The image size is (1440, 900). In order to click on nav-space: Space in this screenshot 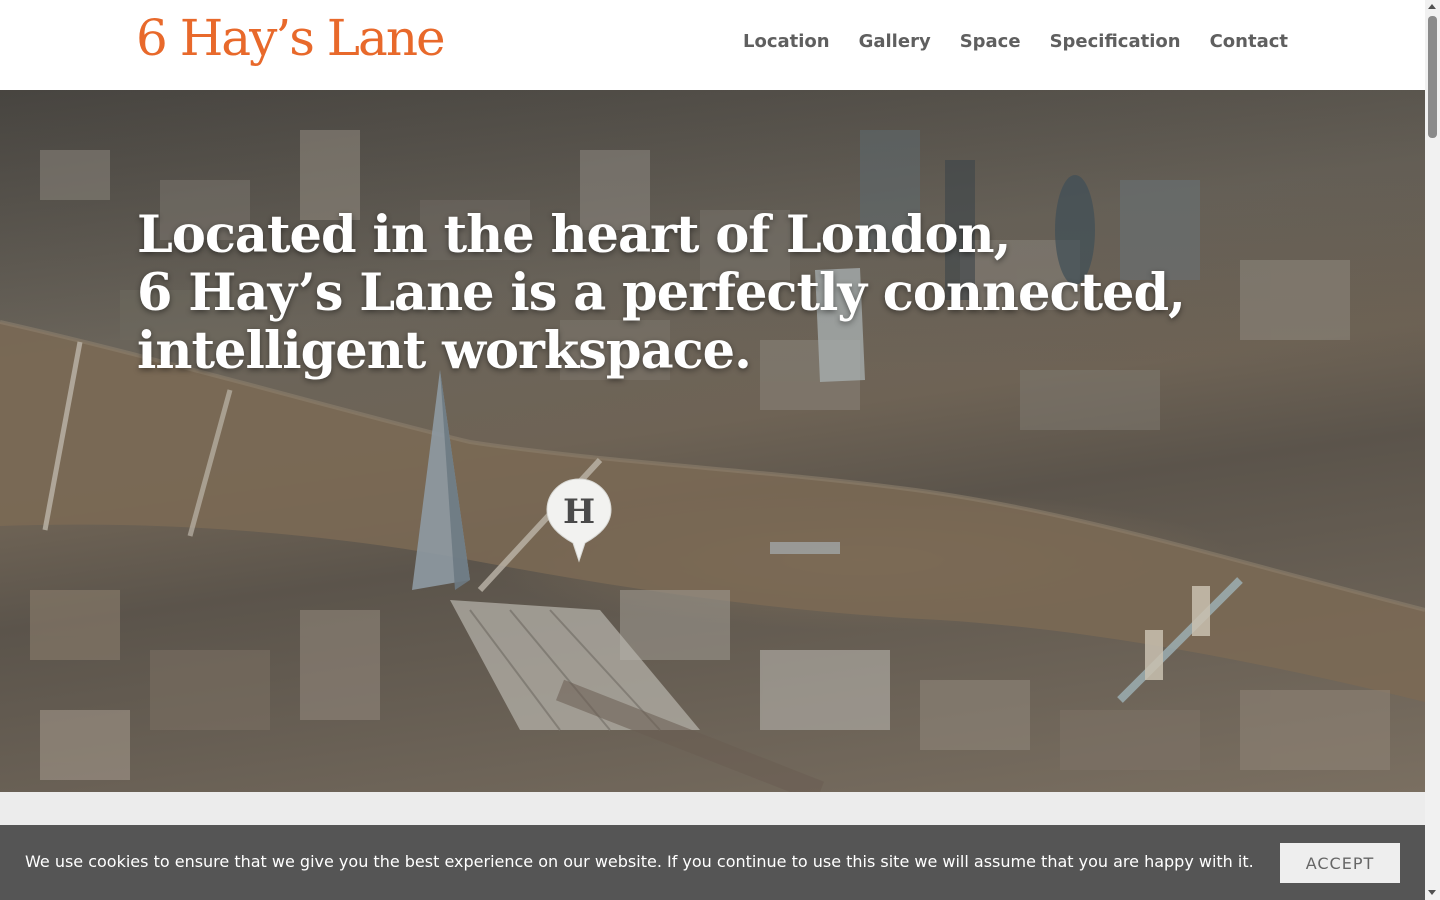, I will do `click(990, 42)`.